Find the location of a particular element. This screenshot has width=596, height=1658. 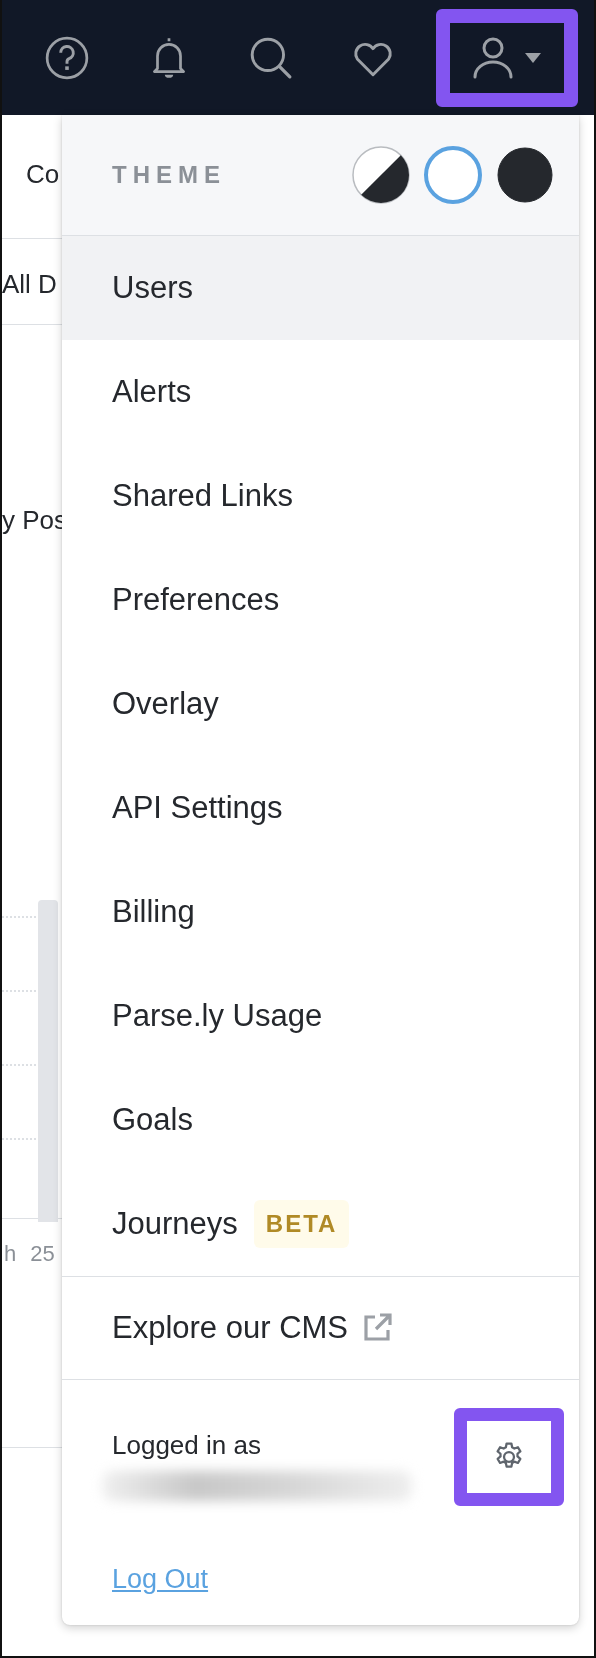

background-text: All D is located at coordinates (29, 284).